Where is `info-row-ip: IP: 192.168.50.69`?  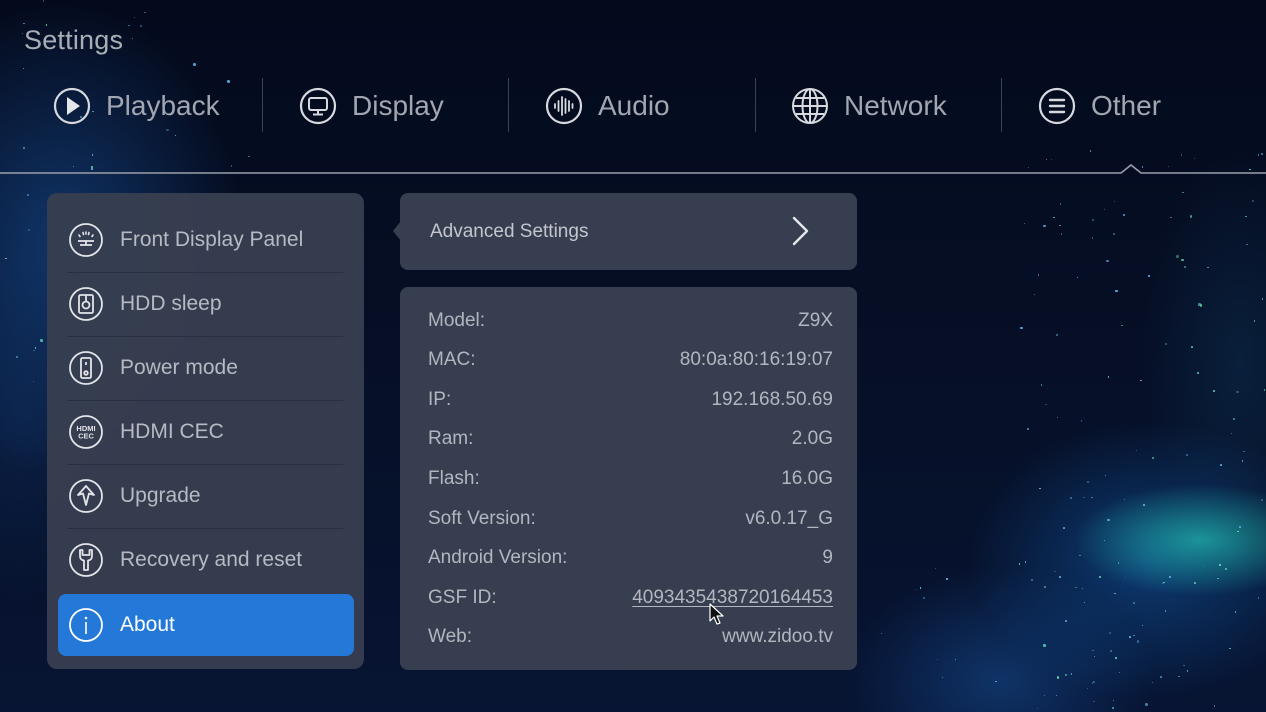 info-row-ip: IP: 192.168.50.69 is located at coordinates (630, 400).